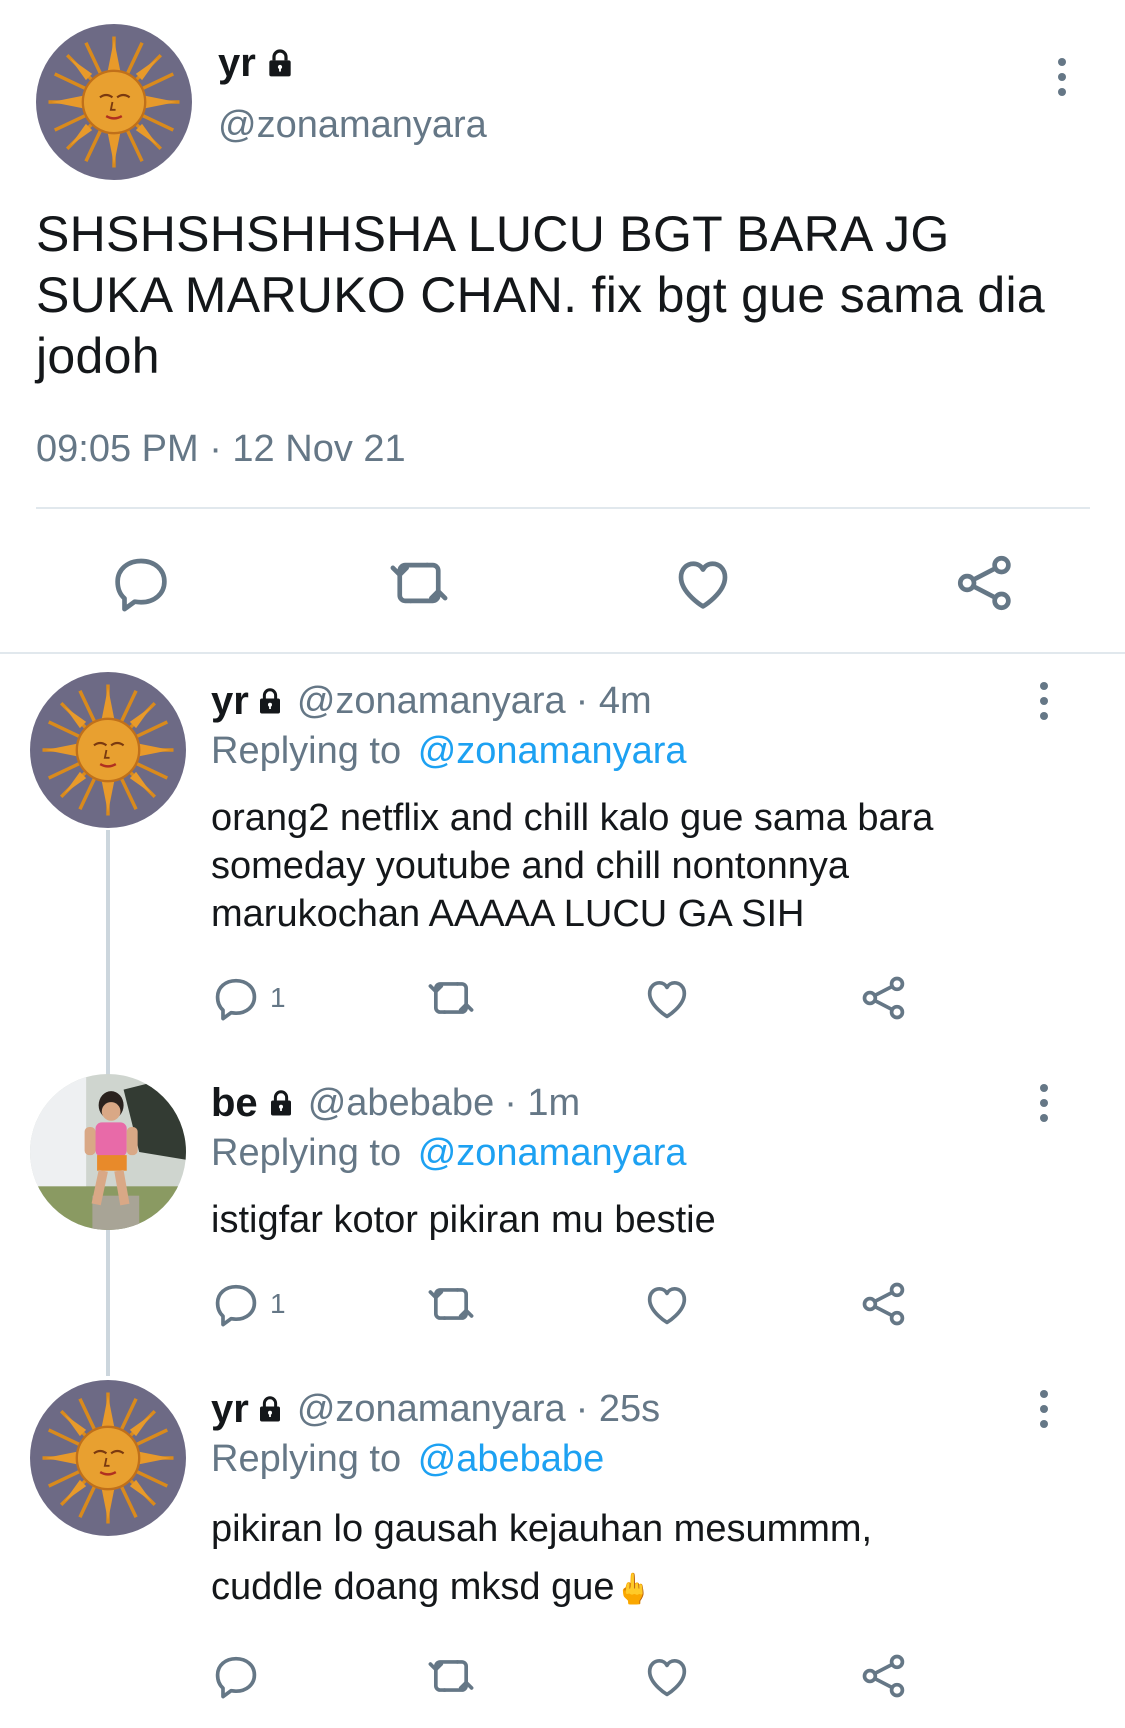 The height and width of the screenshot is (1728, 1125). I want to click on reply-text-line: pikiran lo gausah kejauhan mesummm,, so click(542, 1529).